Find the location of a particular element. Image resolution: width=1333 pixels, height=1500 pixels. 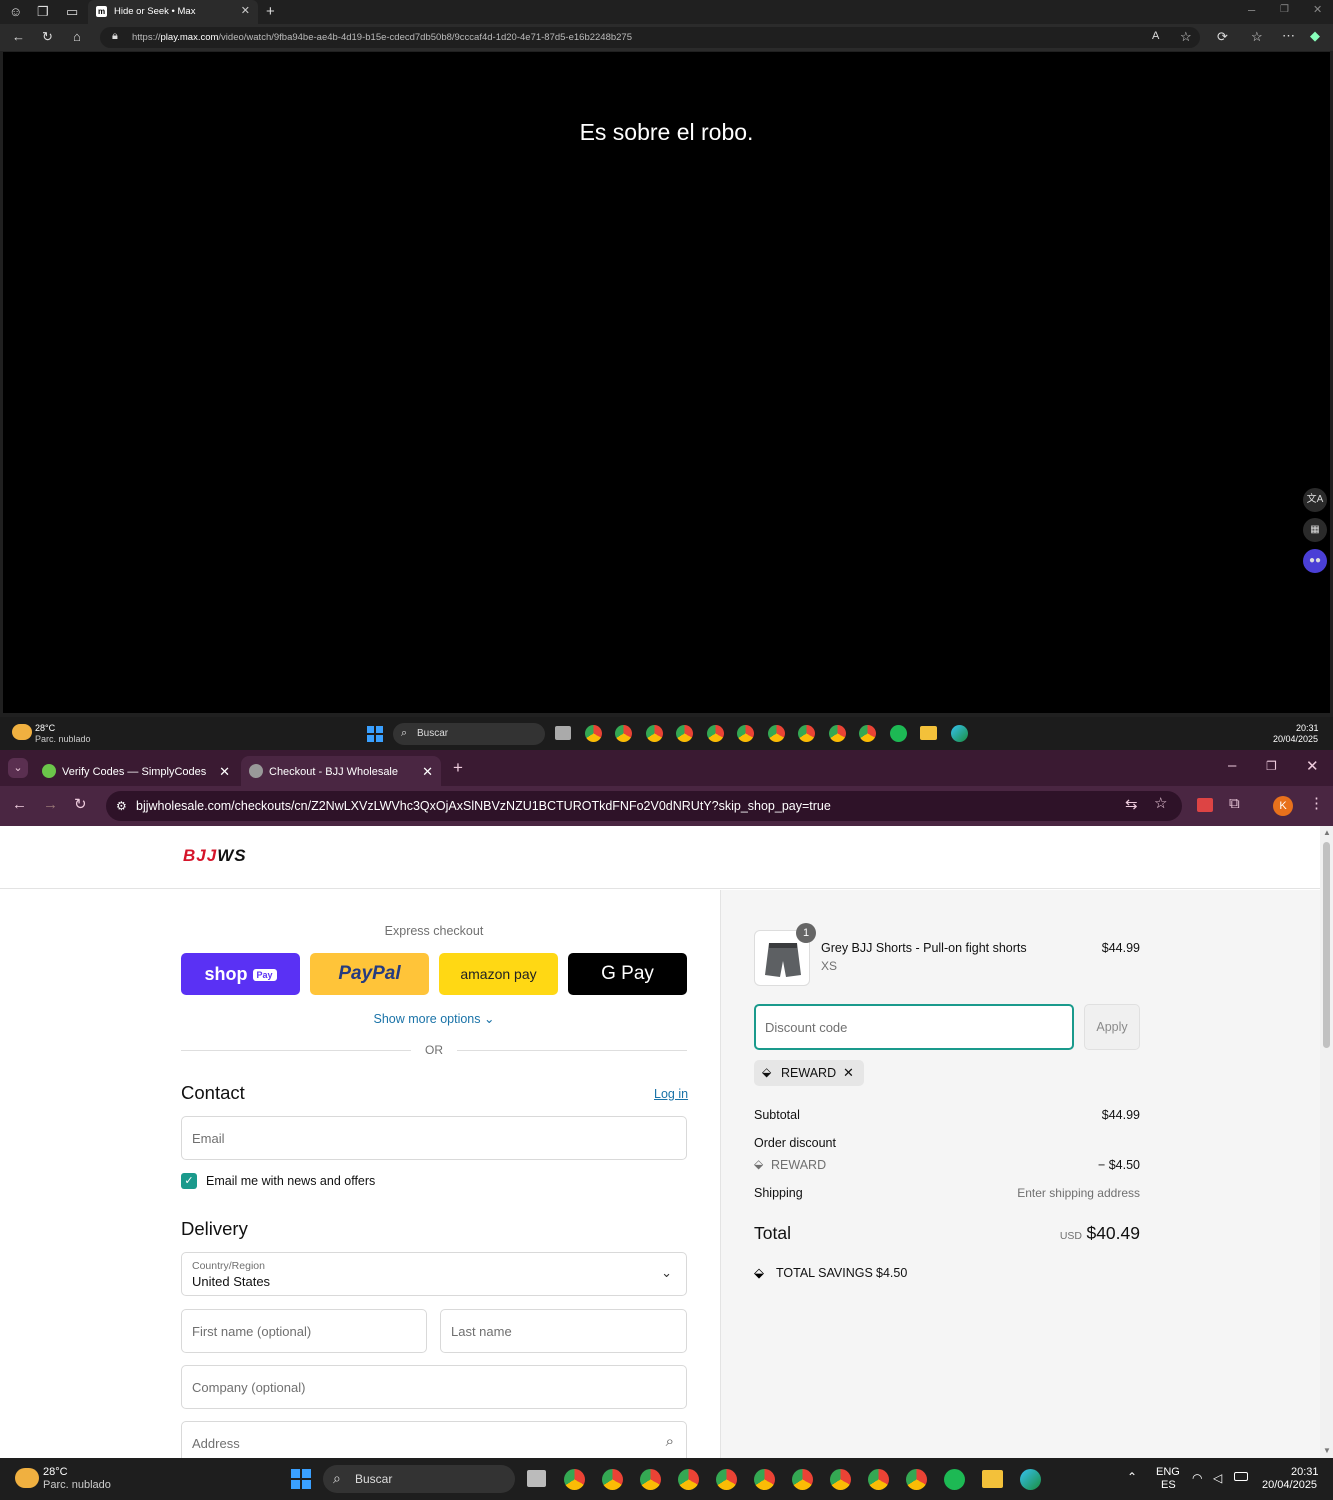

tab-checkout: Checkout - BJJ Wholesale ✕ is located at coordinates (341, 771).